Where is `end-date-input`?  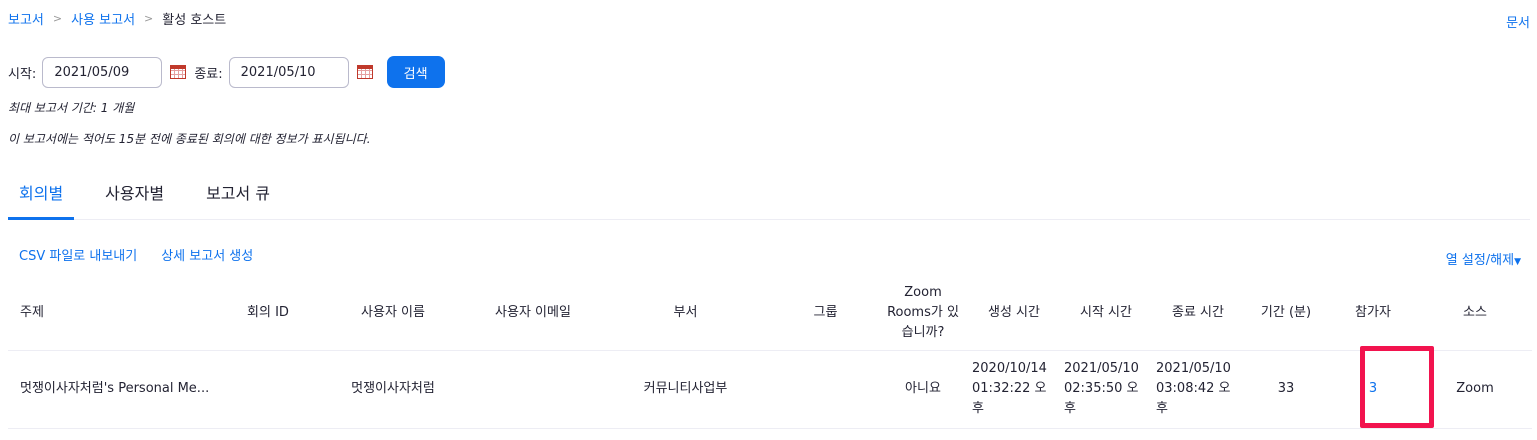 end-date-input is located at coordinates (288, 72).